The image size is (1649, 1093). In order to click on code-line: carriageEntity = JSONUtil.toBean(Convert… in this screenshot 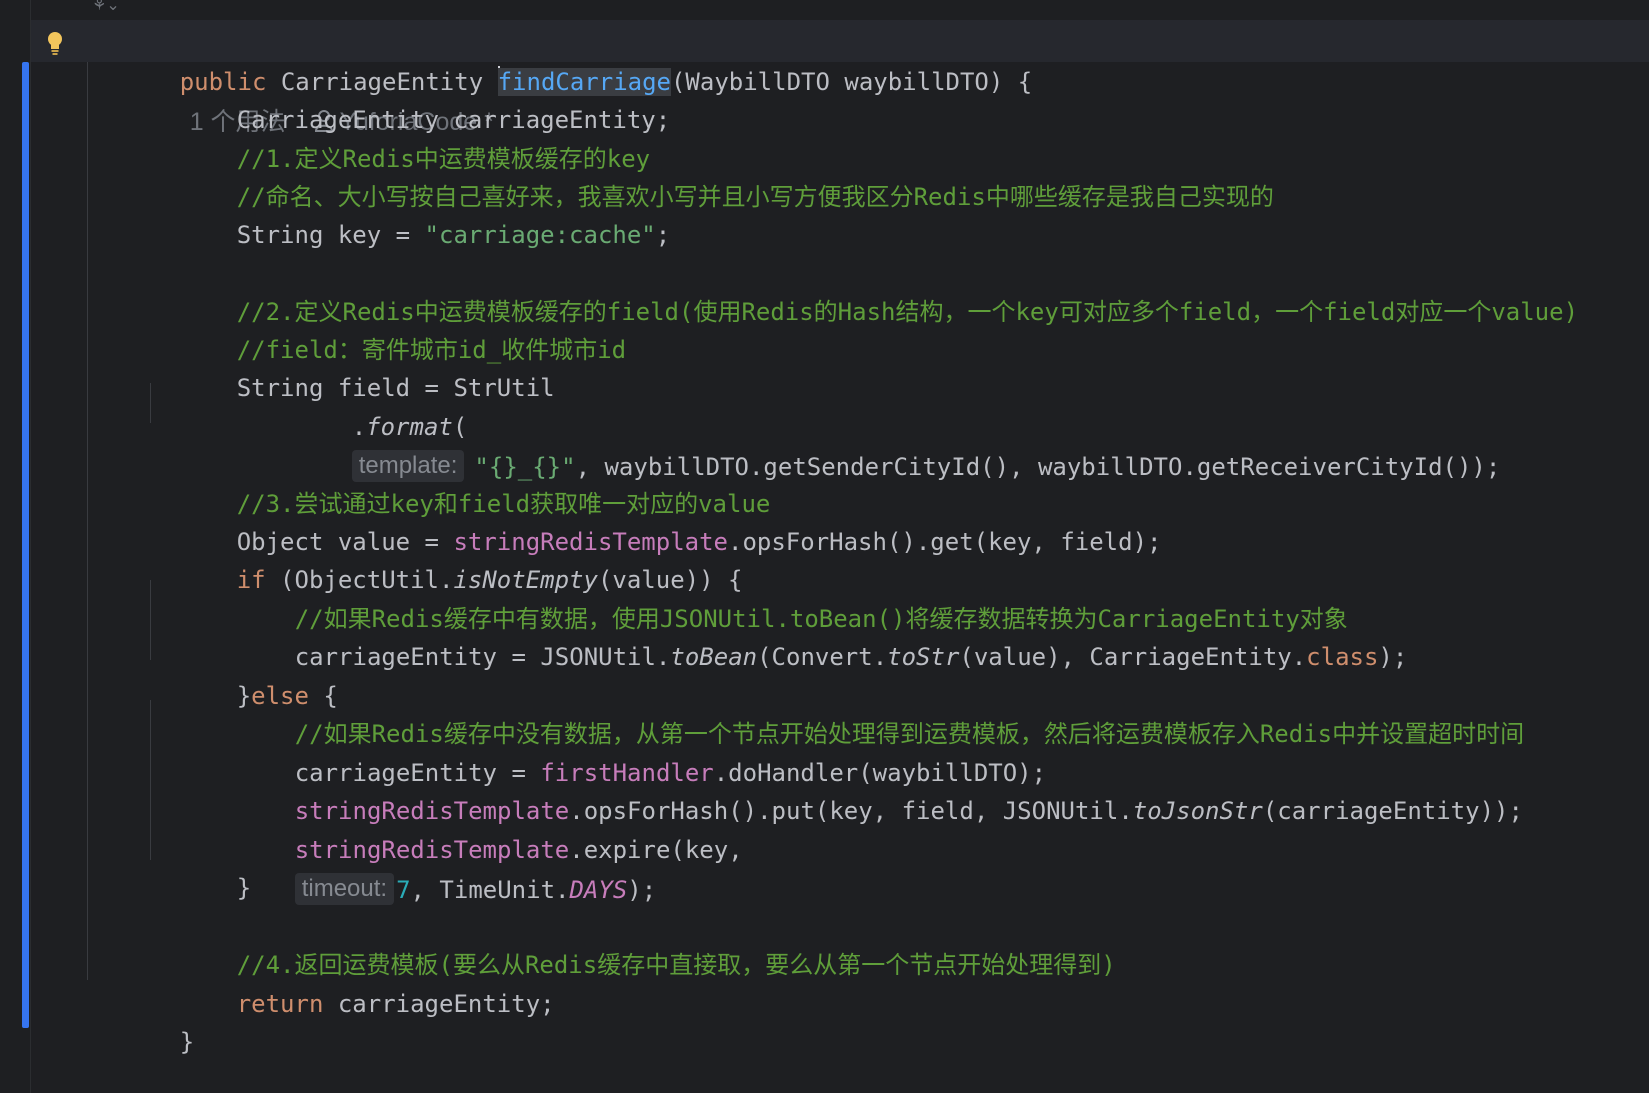, I will do `click(808, 634)`.